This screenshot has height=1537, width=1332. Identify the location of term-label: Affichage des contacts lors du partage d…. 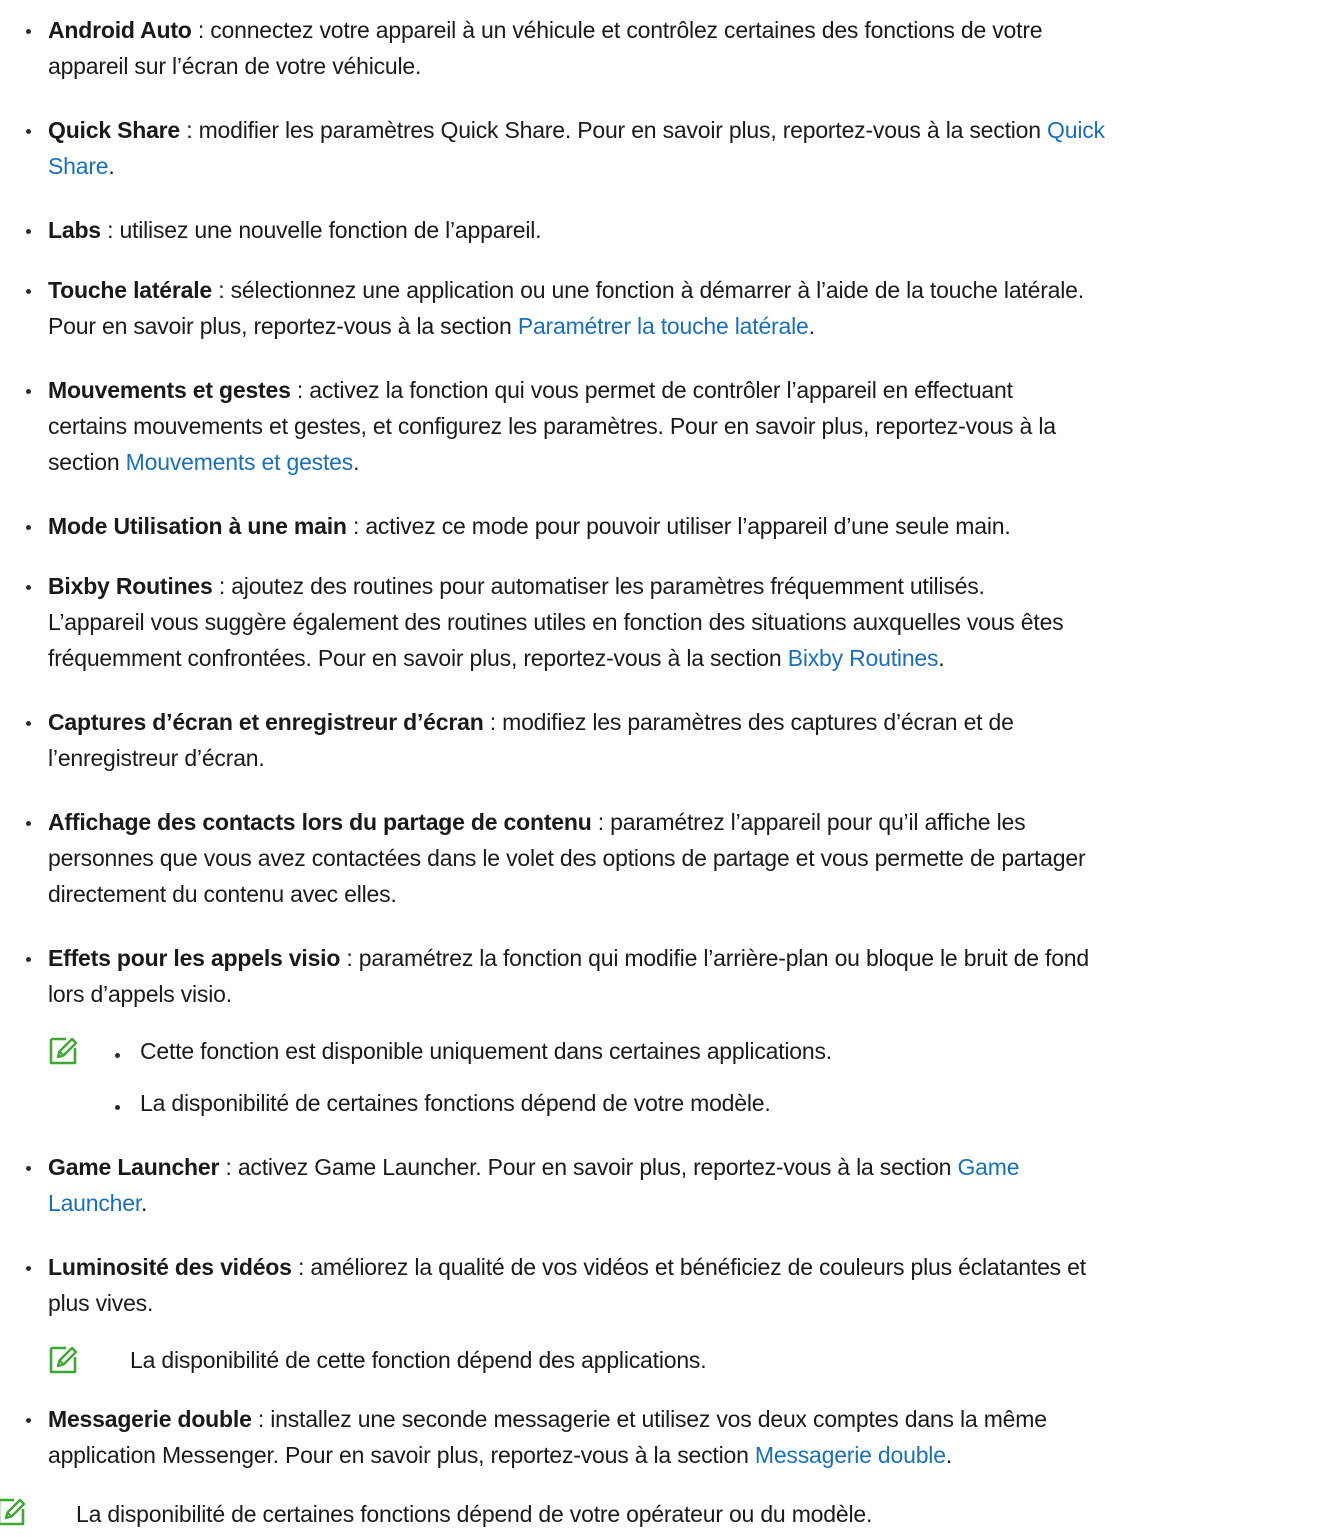
(320, 822).